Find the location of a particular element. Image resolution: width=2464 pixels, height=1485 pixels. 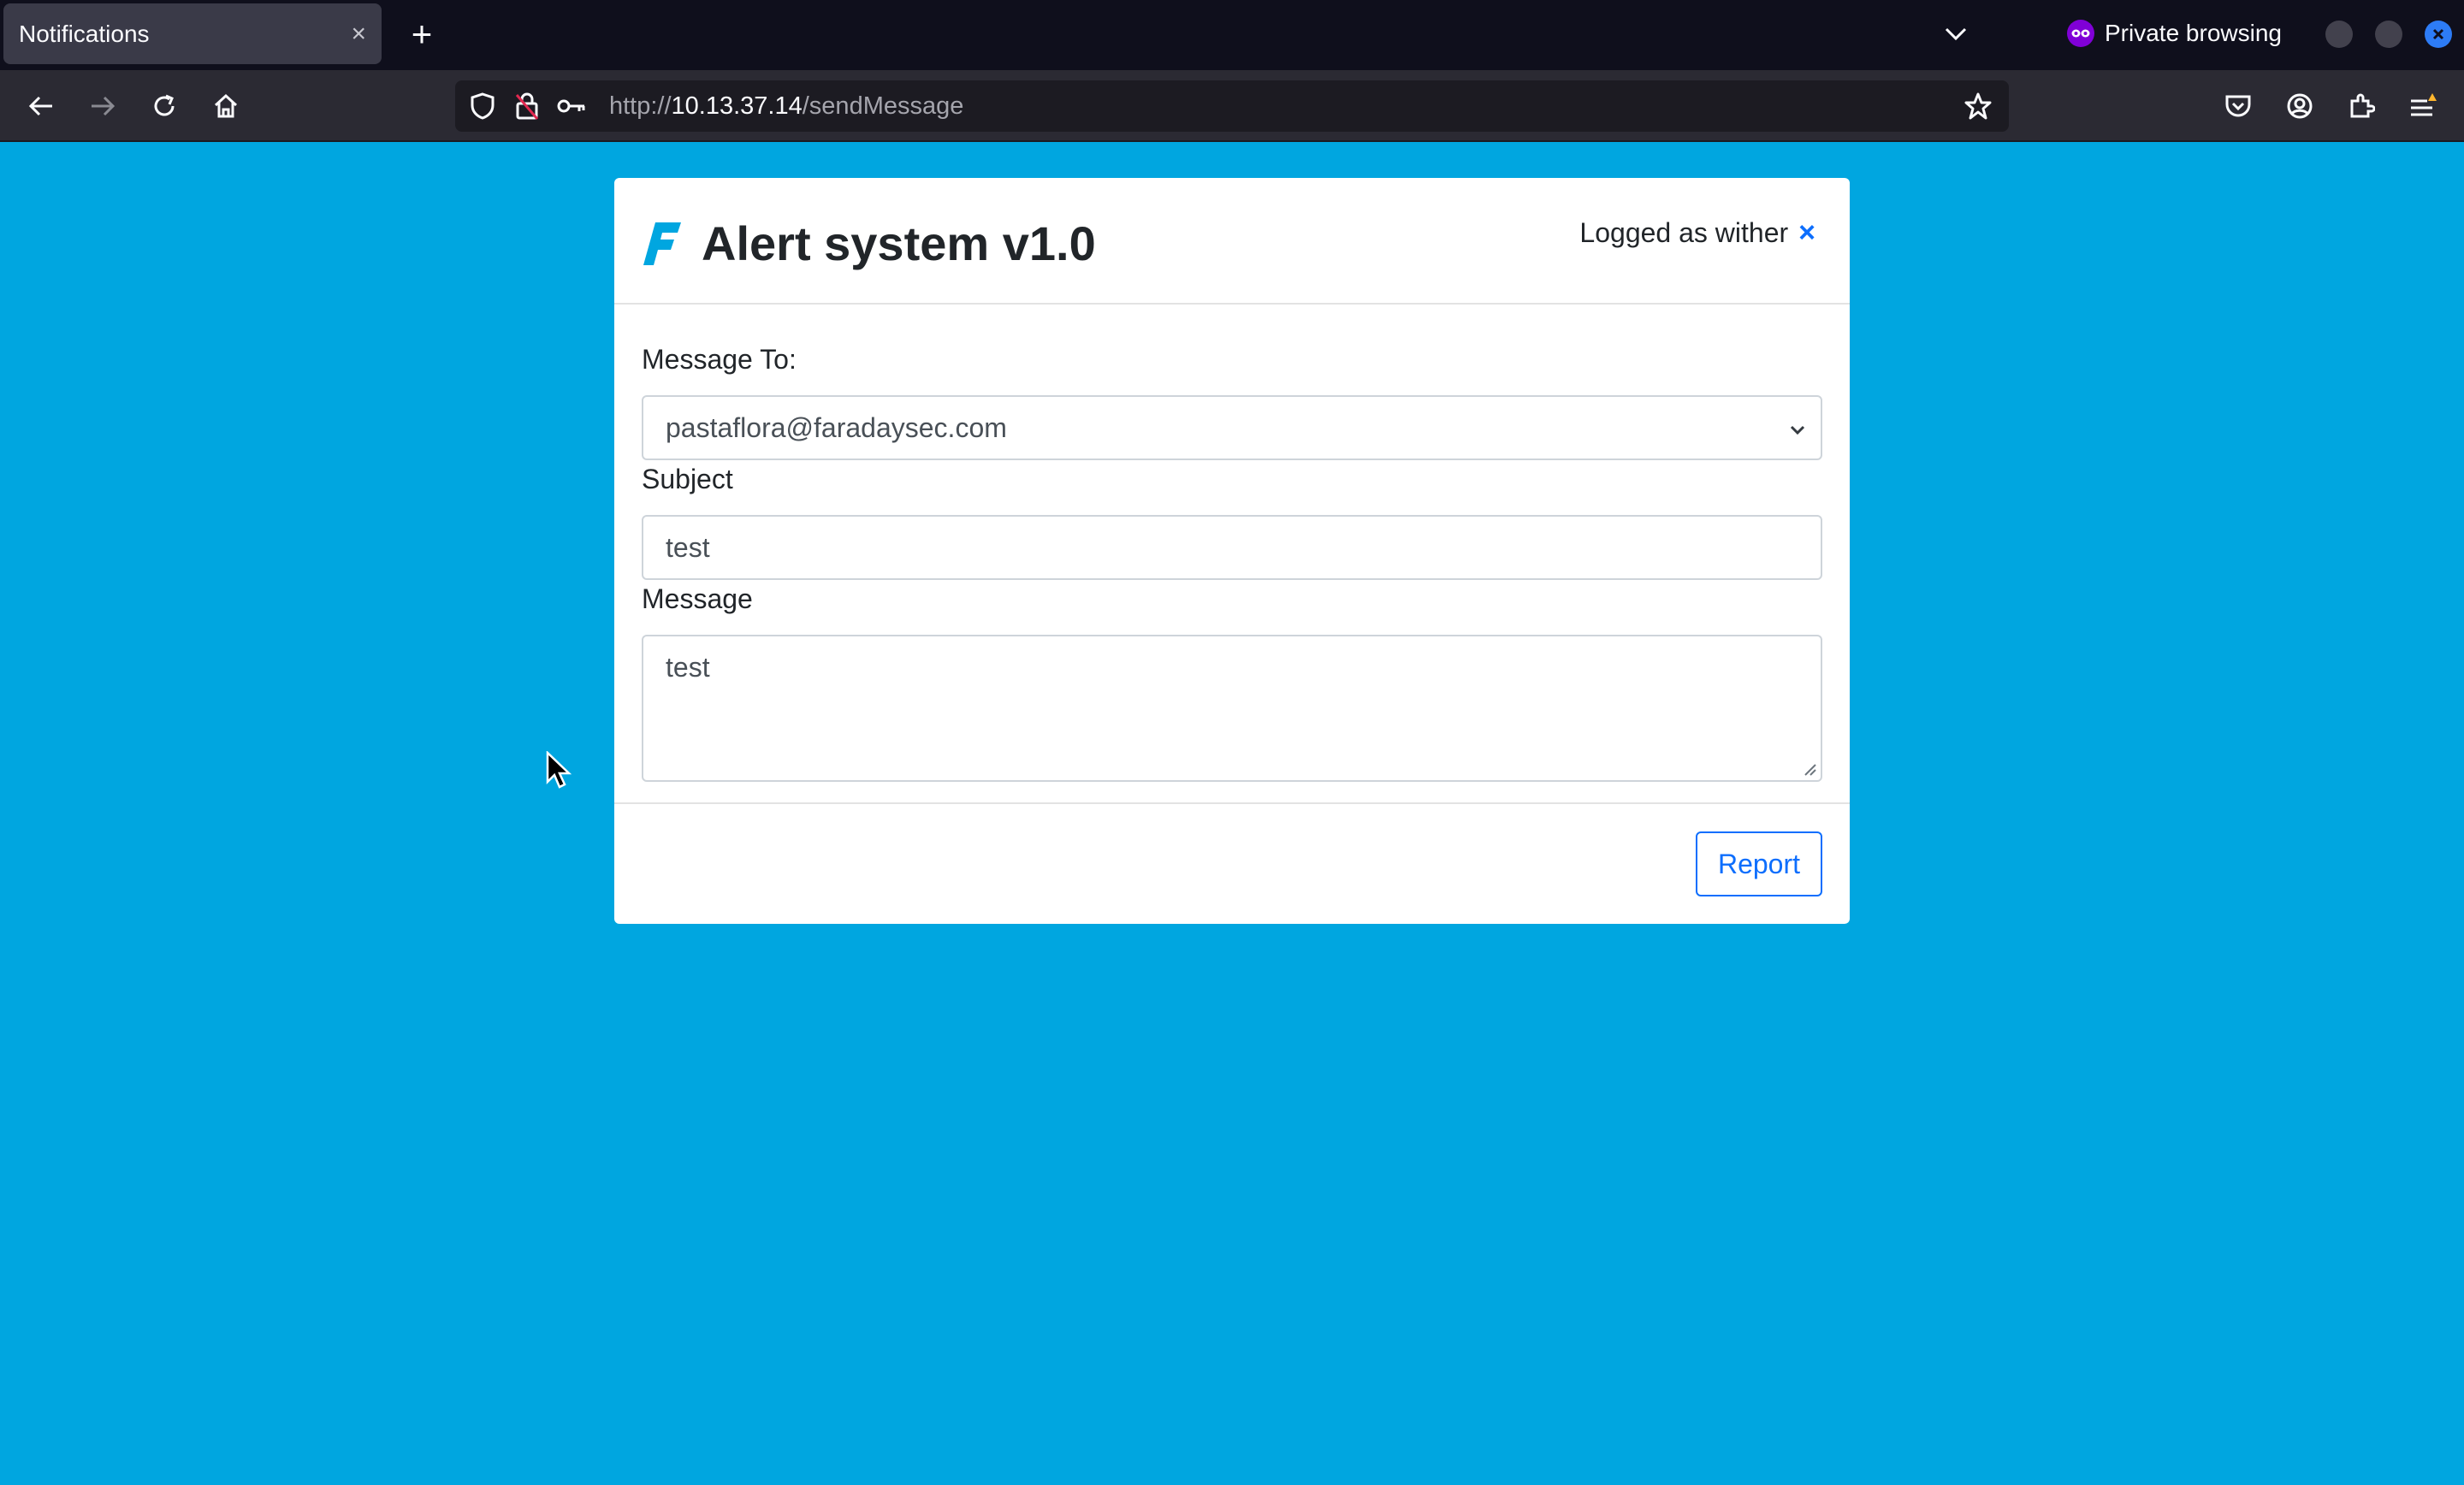

resize-handle-icon is located at coordinates (1808, 768).